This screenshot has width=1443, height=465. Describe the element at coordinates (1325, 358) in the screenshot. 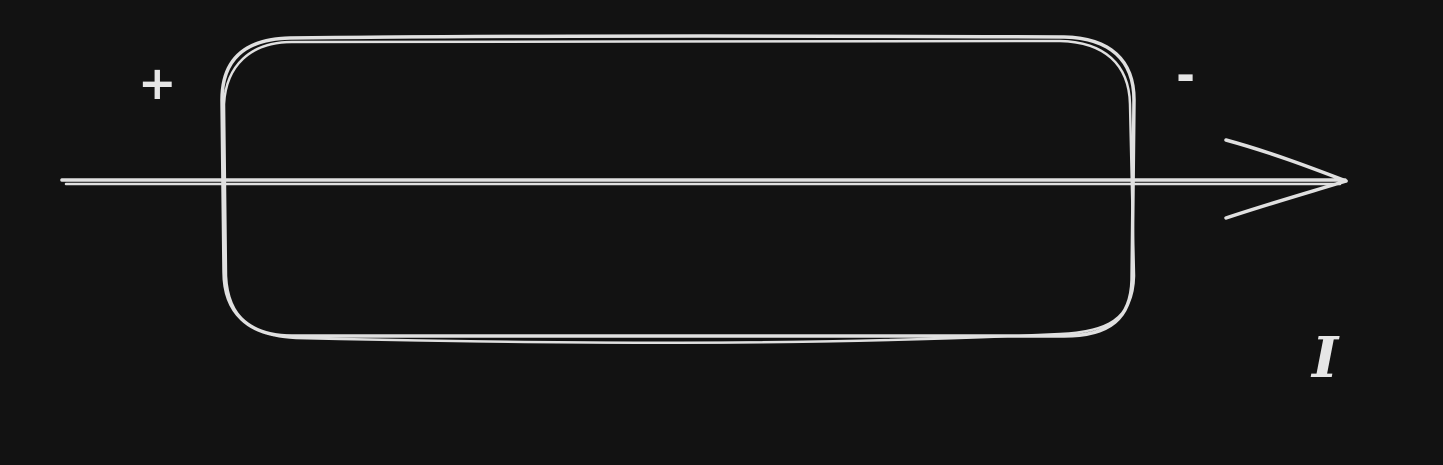

I see `current-label: I` at that location.